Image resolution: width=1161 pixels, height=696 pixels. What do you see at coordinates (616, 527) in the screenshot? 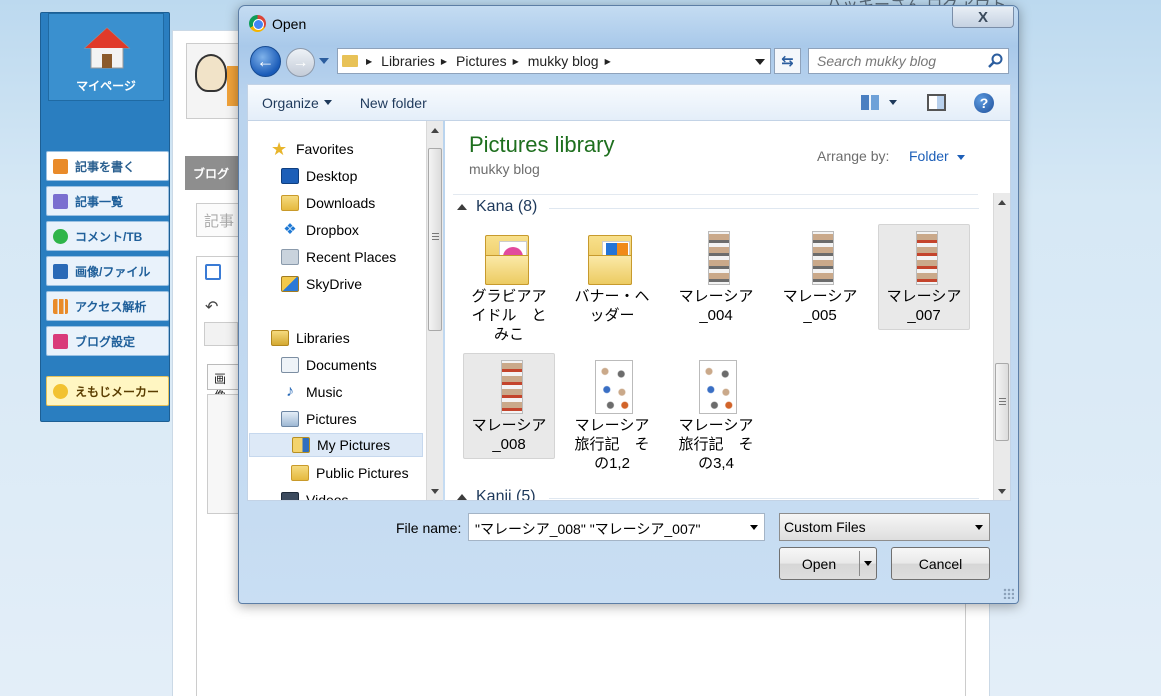
I see `file-name-input: "マレーシア_008" "マレーシア_007"` at bounding box center [616, 527].